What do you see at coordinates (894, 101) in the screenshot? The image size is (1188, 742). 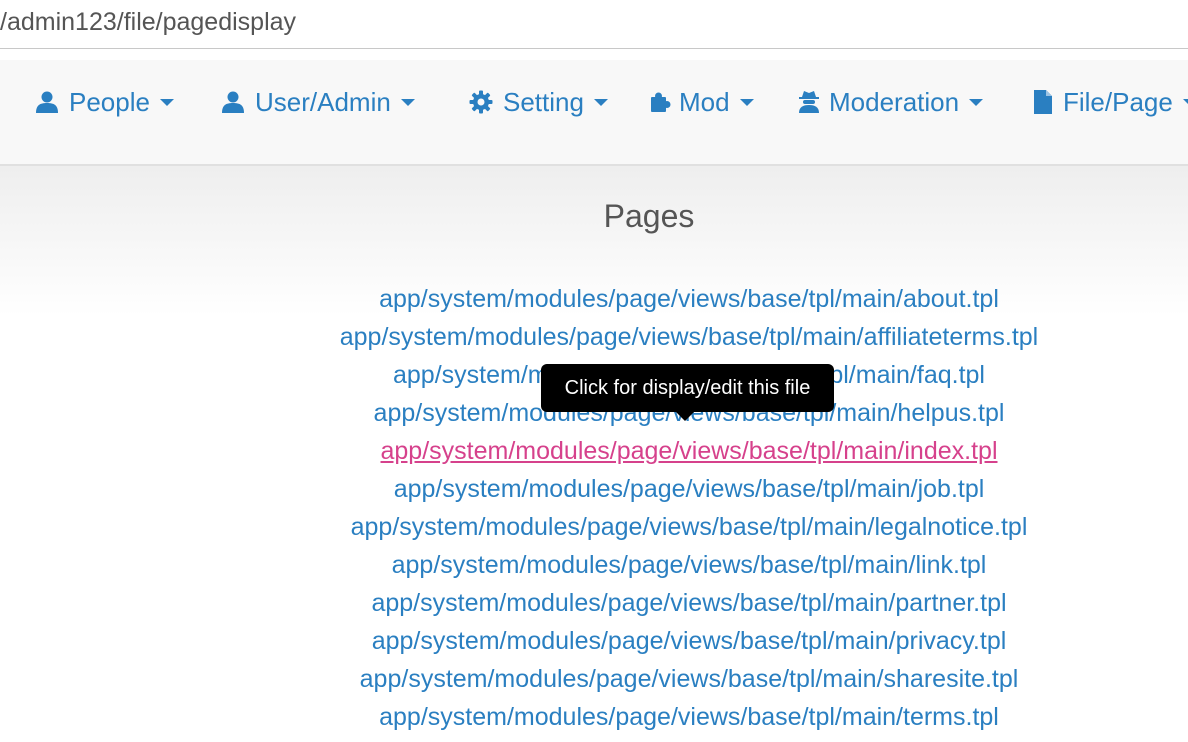 I see `nav-moderation-label: Moderation` at bounding box center [894, 101].